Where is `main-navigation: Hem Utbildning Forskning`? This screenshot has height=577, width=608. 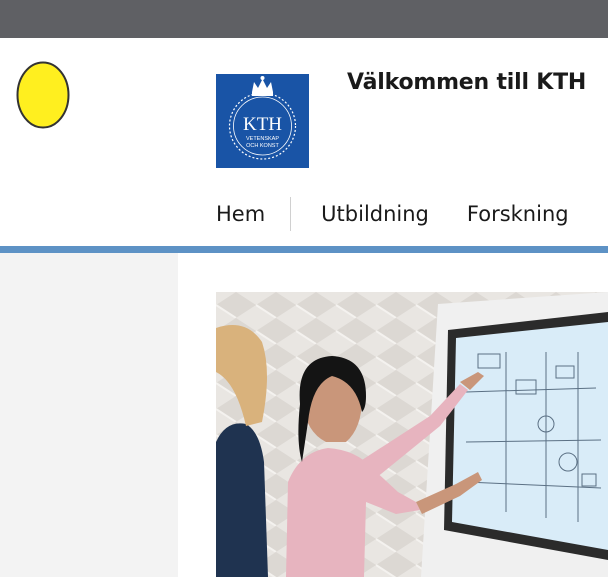 main-navigation: Hem Utbildning Forskning is located at coordinates (392, 214).